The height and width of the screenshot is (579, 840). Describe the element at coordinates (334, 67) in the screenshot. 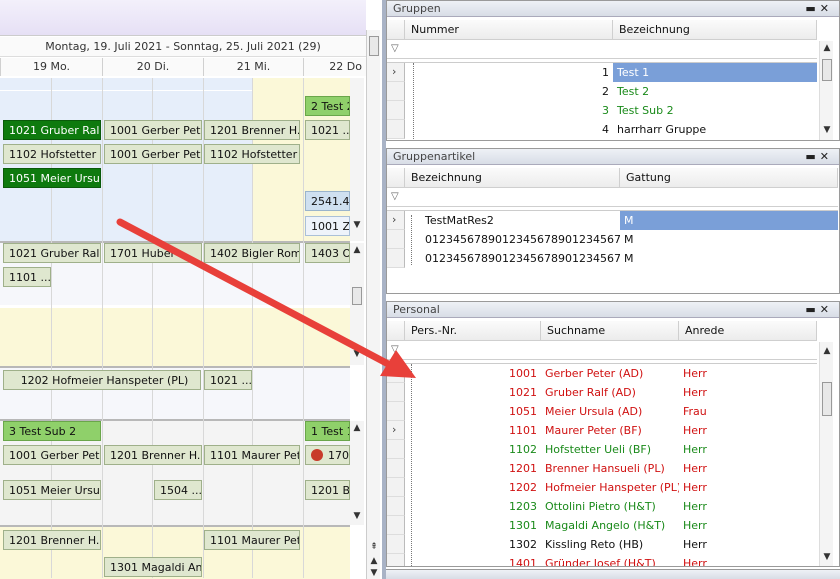

I see `day-header-do: 22 Do` at that location.